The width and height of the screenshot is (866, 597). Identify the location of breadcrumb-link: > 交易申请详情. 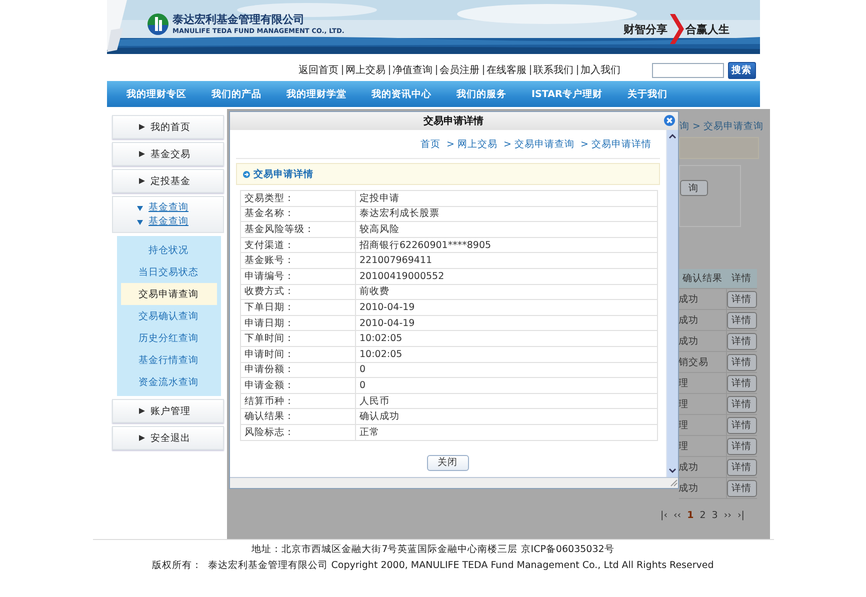
(616, 144).